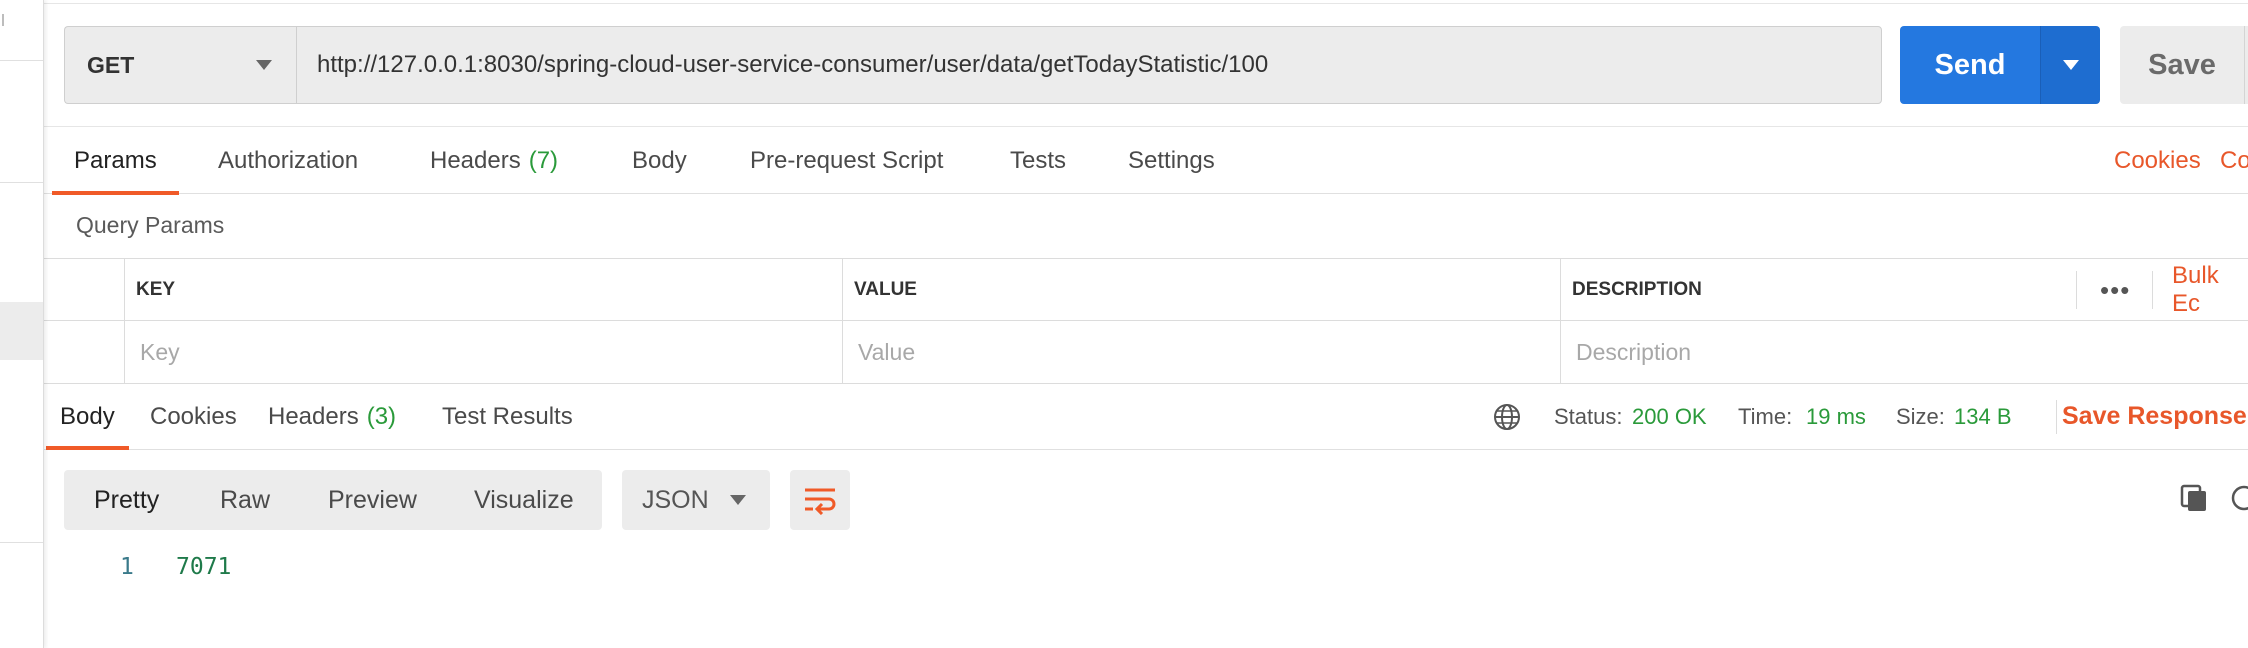 The height and width of the screenshot is (648, 2248). Describe the element at coordinates (543, 160) in the screenshot. I see `tab-count: (7)` at that location.